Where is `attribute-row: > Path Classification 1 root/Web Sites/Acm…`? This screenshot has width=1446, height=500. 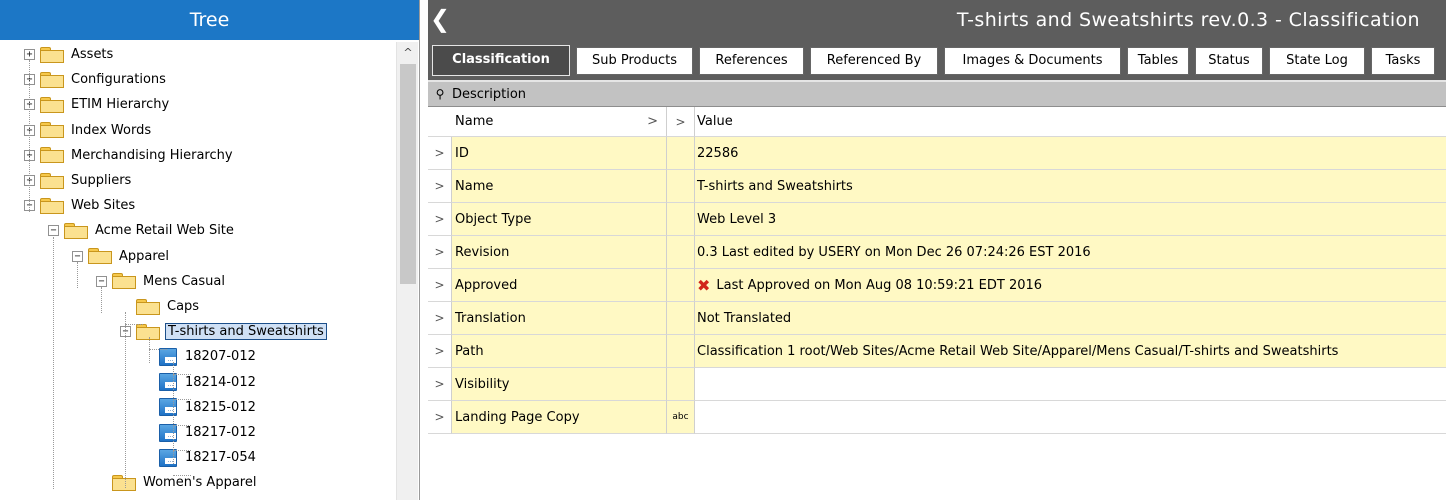
attribute-row: > Path Classification 1 root/Web Sites/Acm… is located at coordinates (937, 351).